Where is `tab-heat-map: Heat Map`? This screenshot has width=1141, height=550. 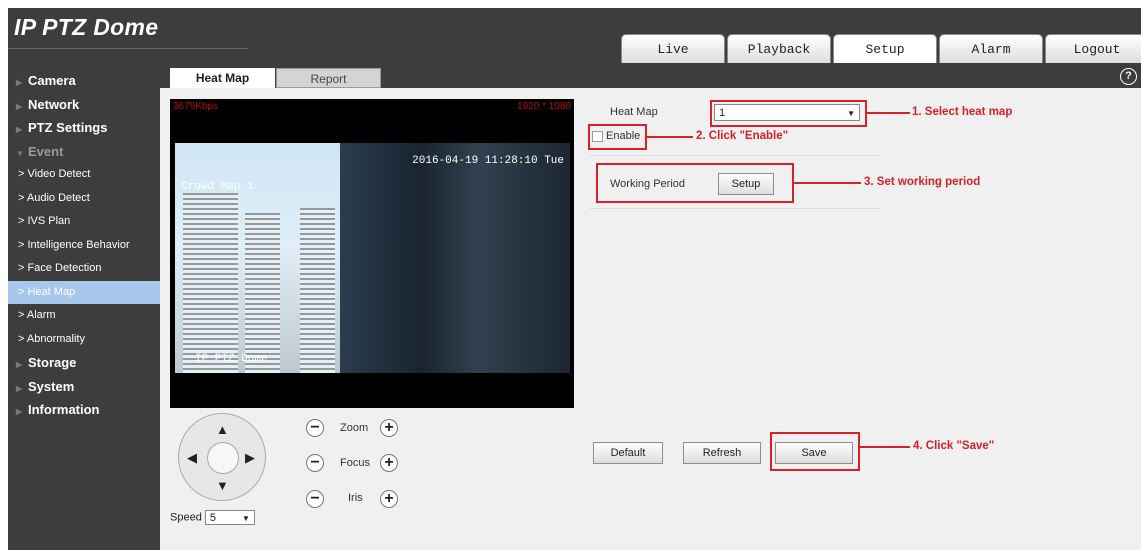
tab-heat-map: Heat Map is located at coordinates (222, 78).